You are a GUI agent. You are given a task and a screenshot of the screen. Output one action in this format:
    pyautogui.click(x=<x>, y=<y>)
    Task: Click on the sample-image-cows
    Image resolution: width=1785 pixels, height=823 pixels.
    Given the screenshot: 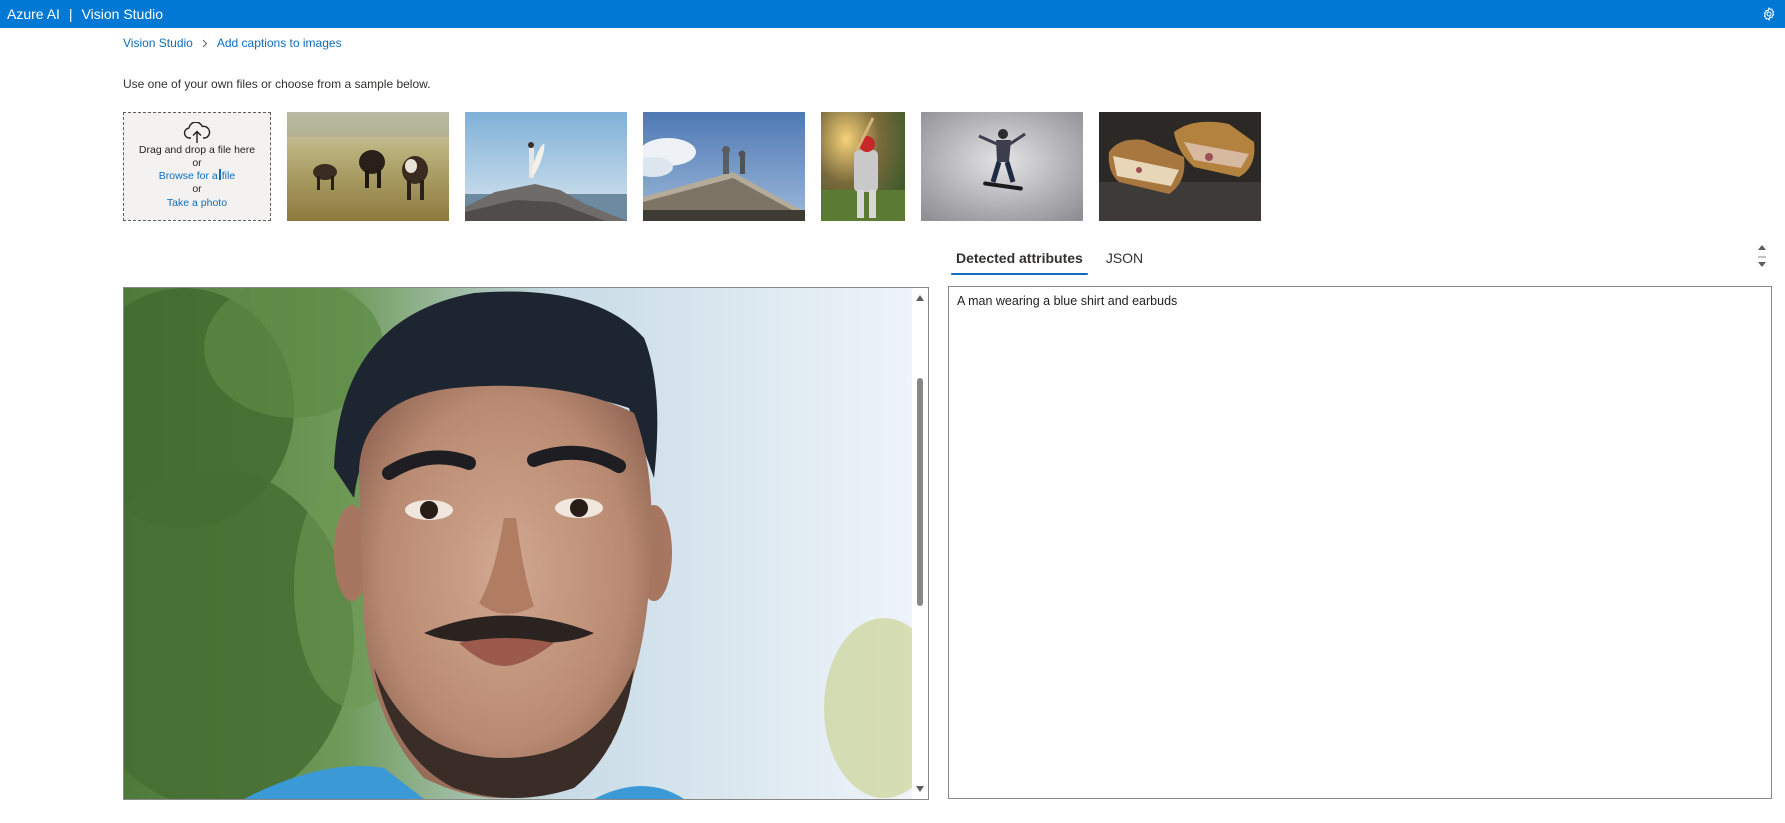 What is the action you would take?
    pyautogui.click(x=368, y=166)
    